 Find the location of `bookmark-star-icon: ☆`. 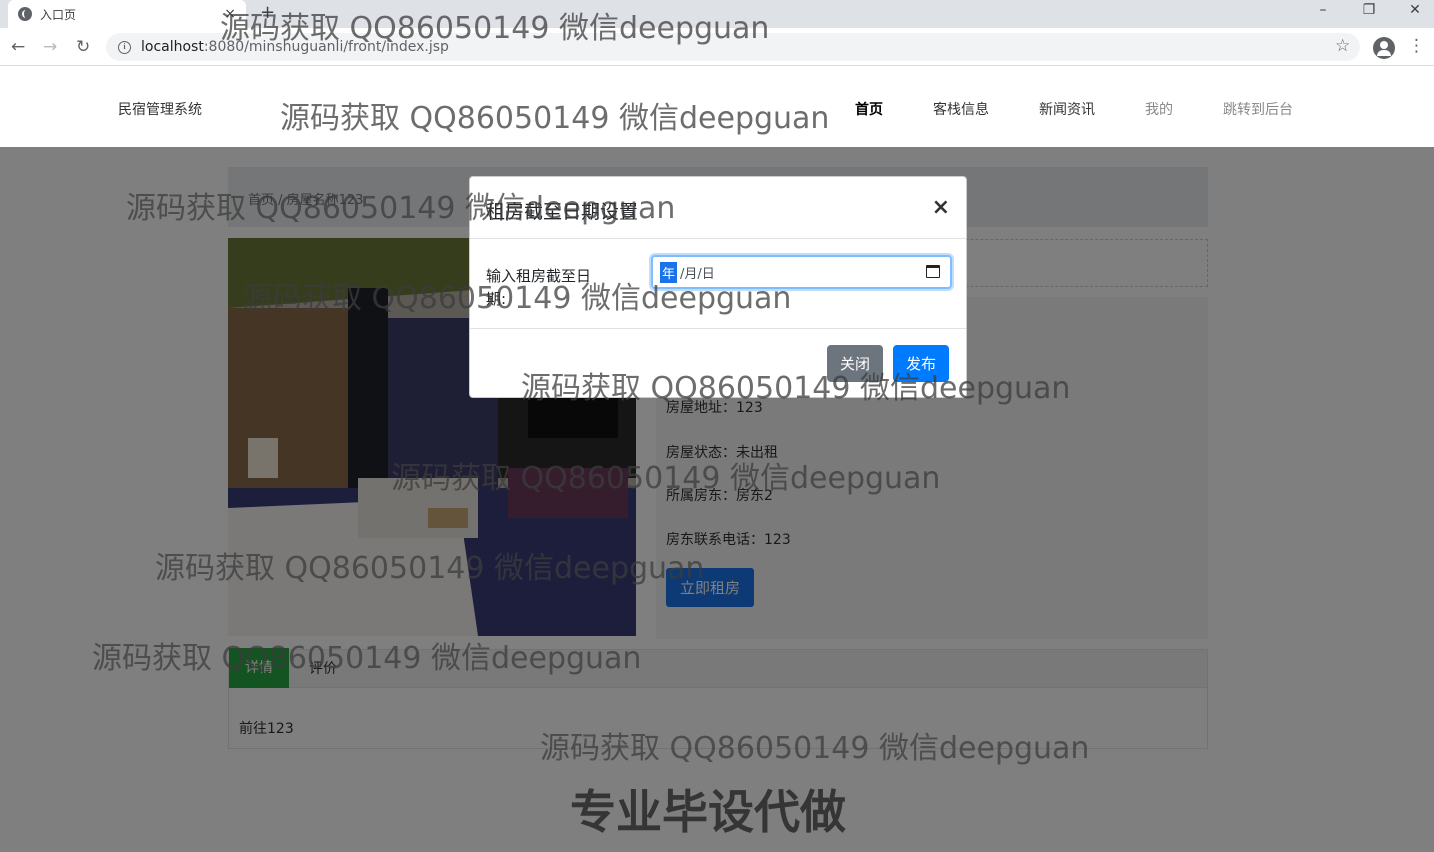

bookmark-star-icon: ☆ is located at coordinates (1342, 46).